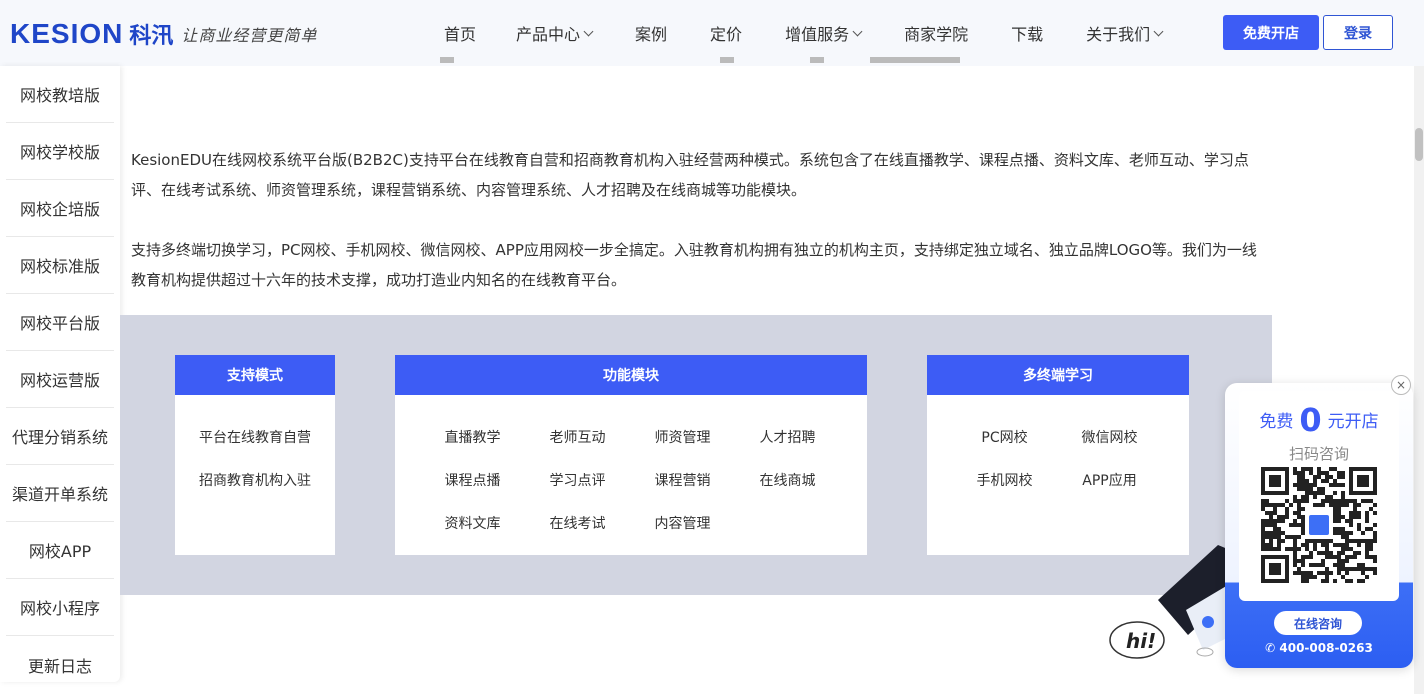  I want to click on close-icon: ×, so click(1401, 385).